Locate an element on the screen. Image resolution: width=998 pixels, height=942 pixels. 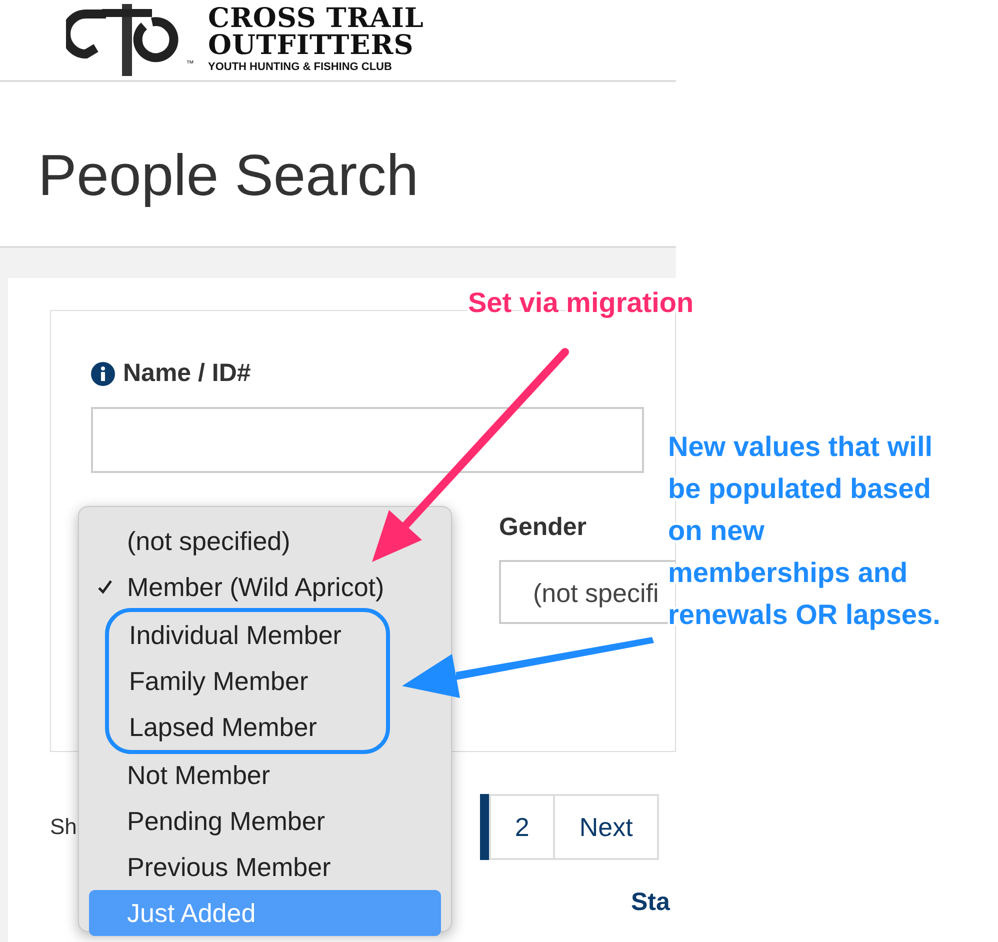
dropdown-option: Previous Member is located at coordinates (265, 867).